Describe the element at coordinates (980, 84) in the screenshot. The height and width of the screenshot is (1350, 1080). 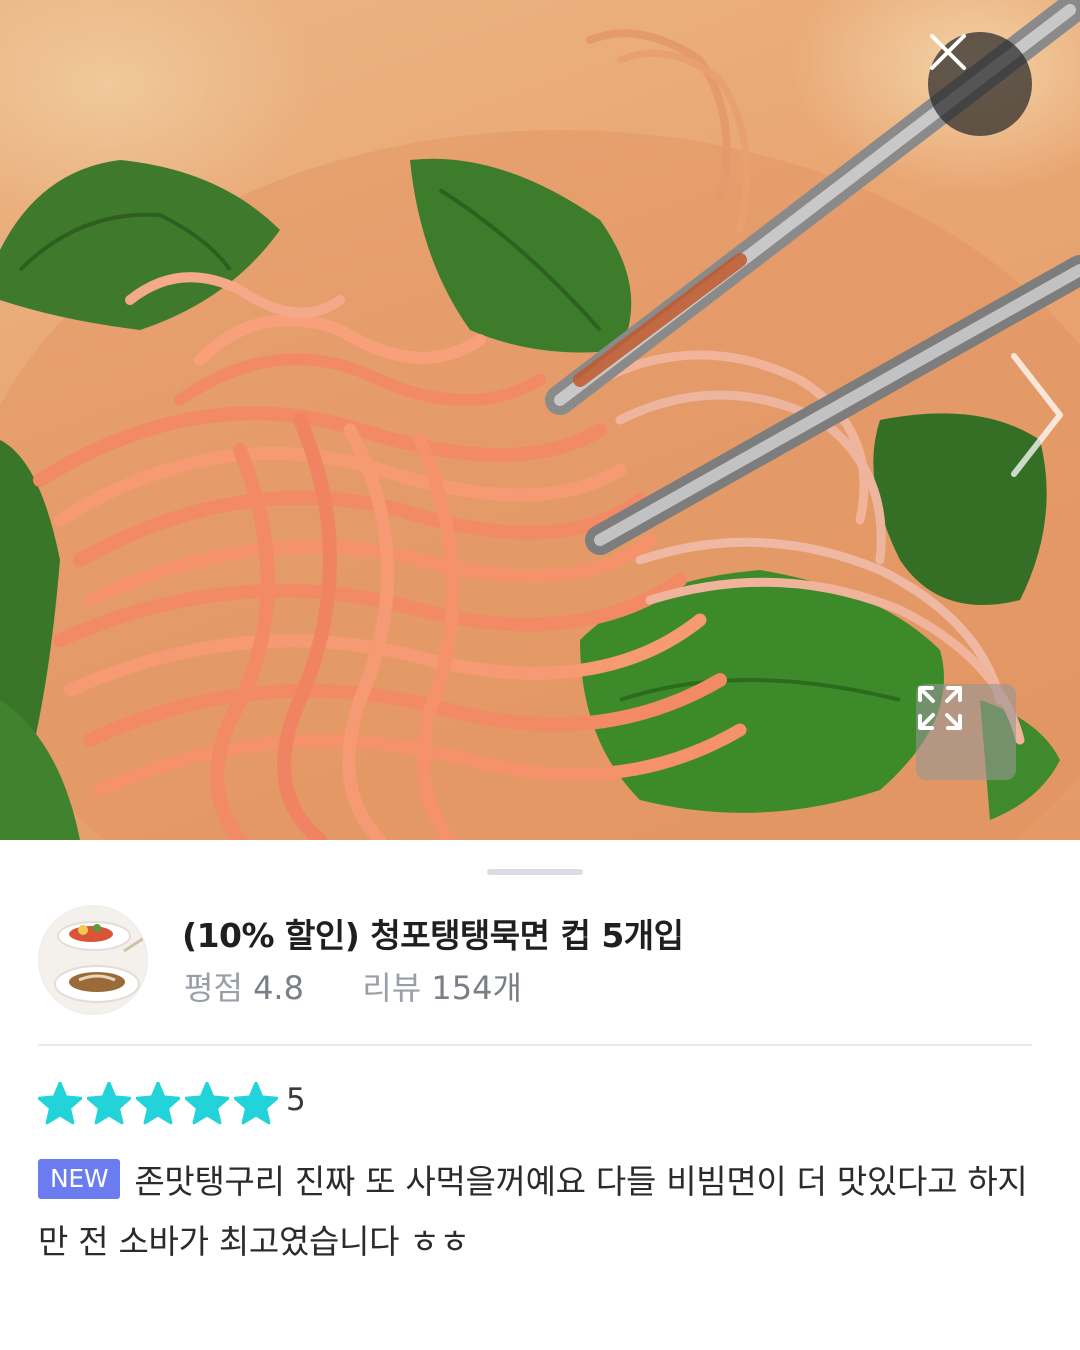
I see `close-button` at that location.